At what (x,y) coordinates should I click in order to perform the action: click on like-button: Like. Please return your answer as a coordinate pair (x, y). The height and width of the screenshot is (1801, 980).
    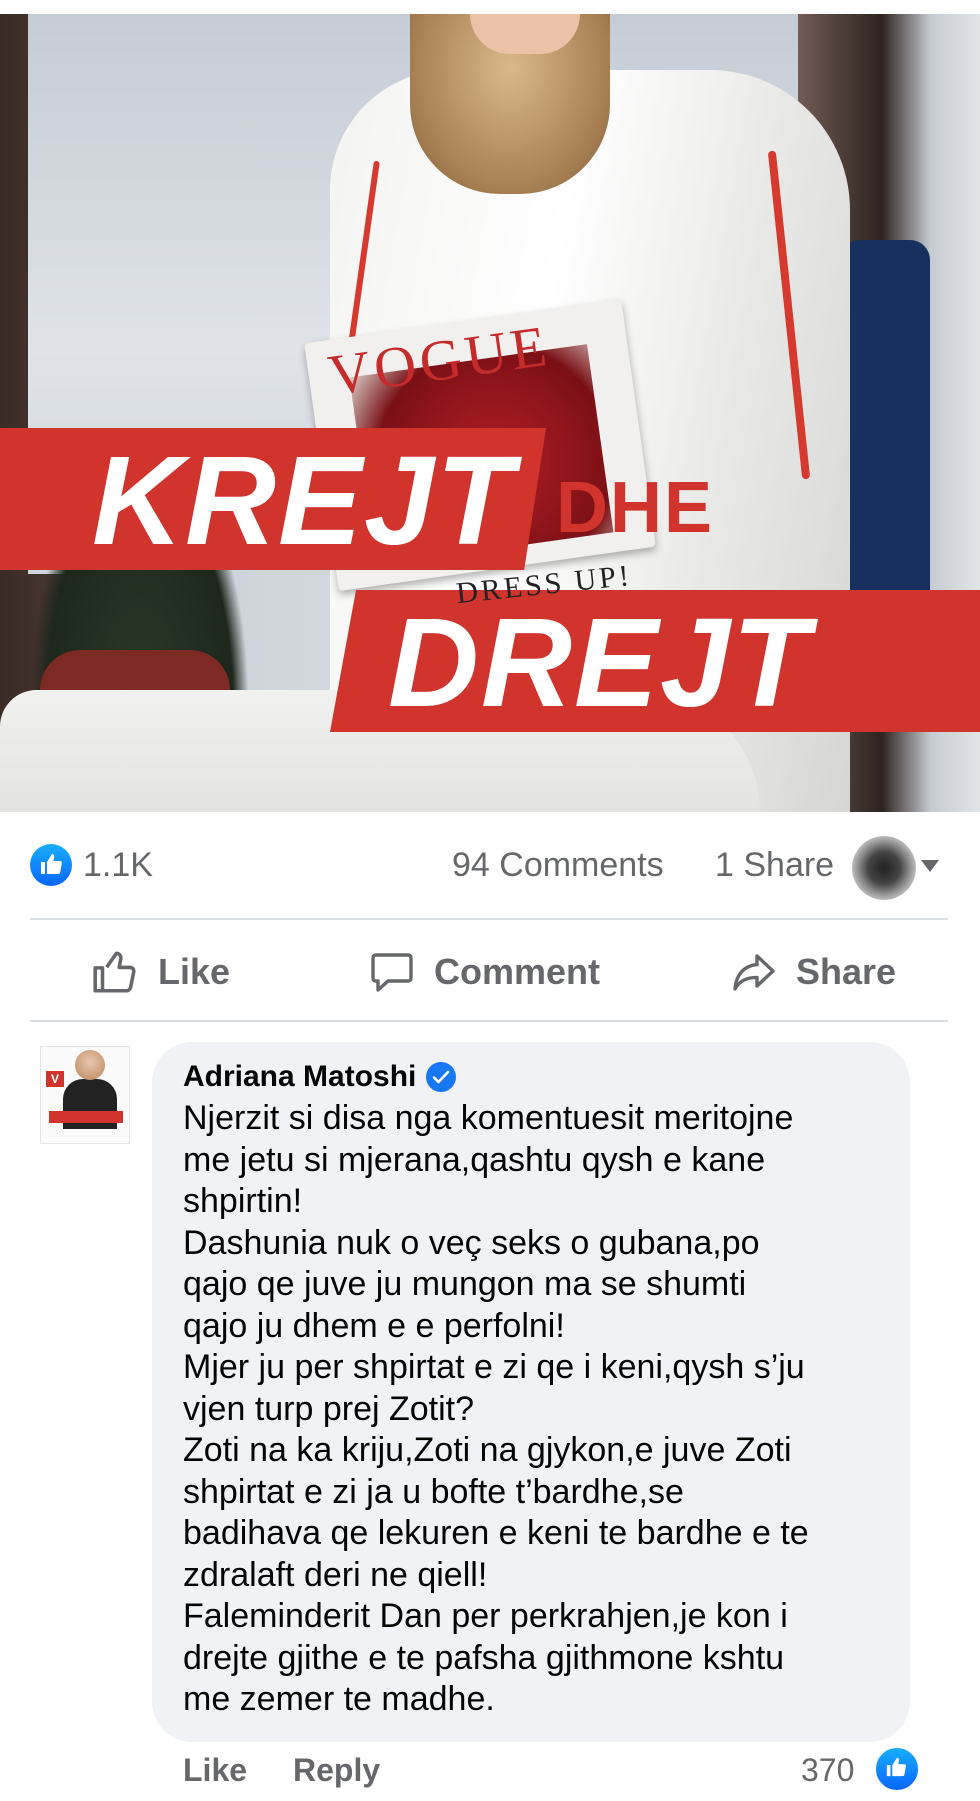
    Looking at the image, I should click on (160, 972).